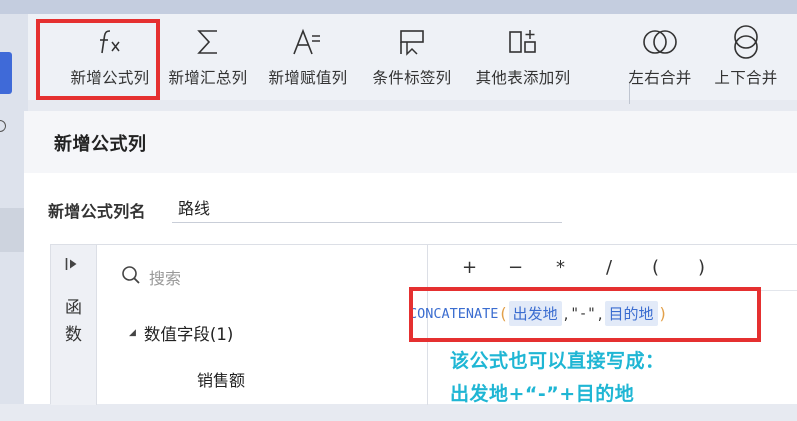 The height and width of the screenshot is (421, 797). I want to click on operator-bar: + − * / ( ), so click(612, 268).